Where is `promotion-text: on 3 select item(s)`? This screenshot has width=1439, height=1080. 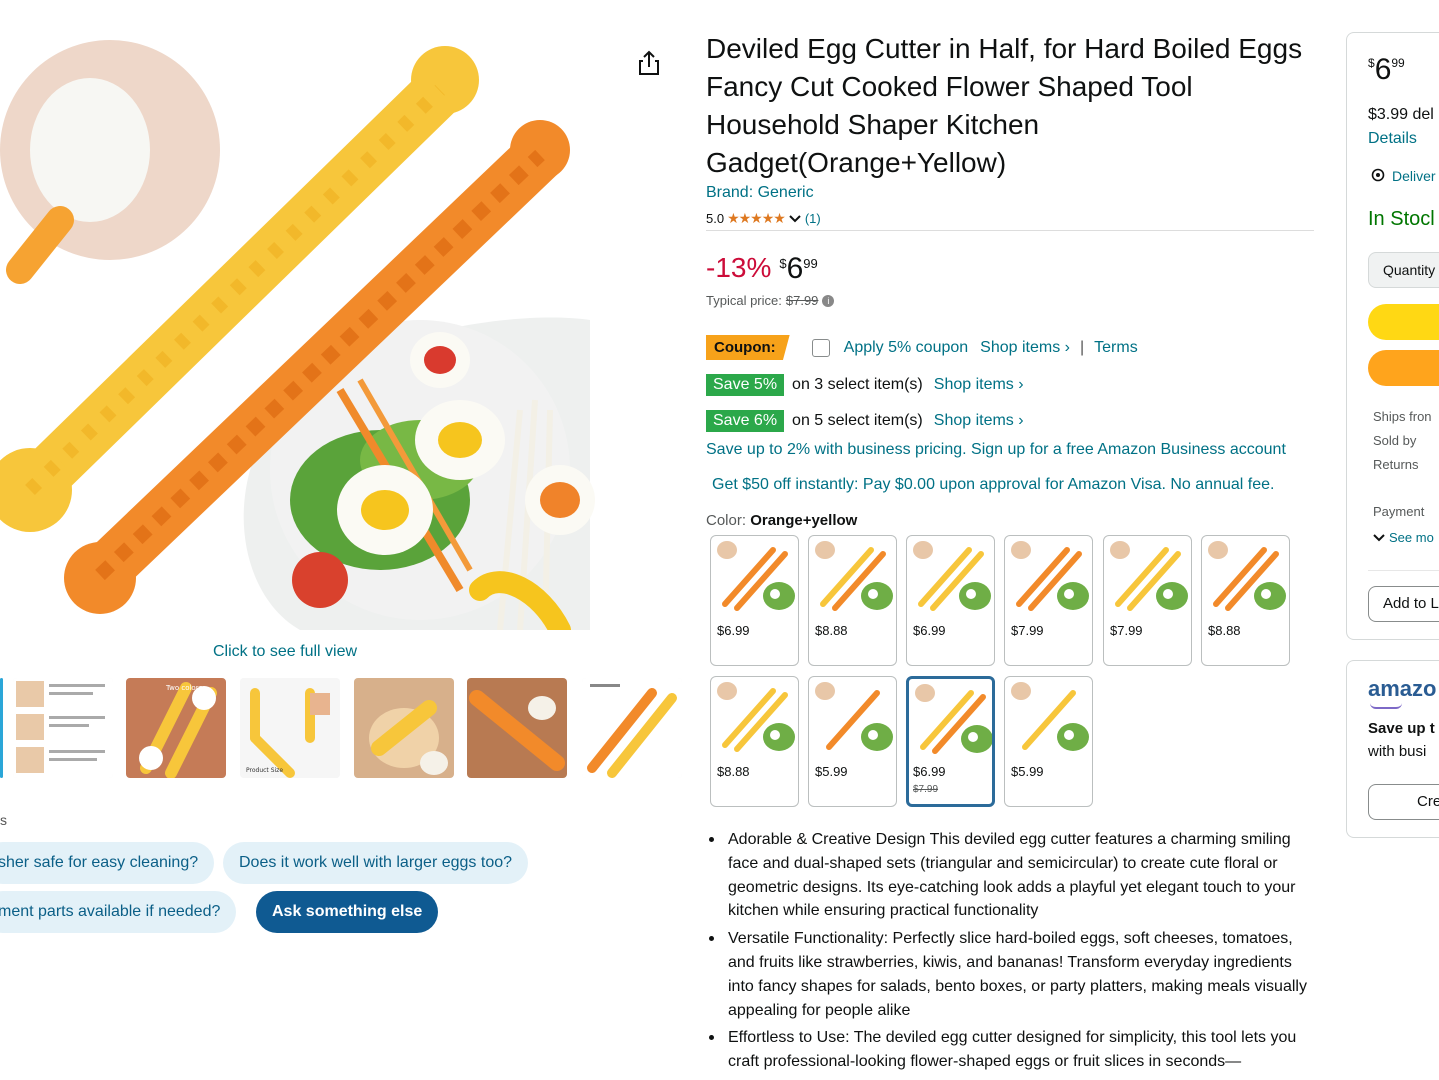 promotion-text: on 3 select item(s) is located at coordinates (857, 384).